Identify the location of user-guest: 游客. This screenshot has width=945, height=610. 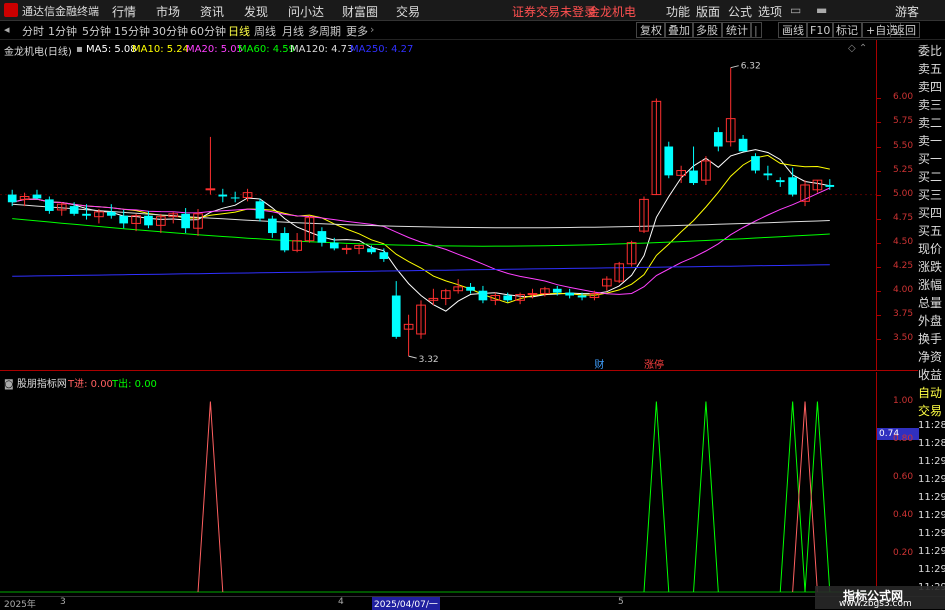
(907, 11).